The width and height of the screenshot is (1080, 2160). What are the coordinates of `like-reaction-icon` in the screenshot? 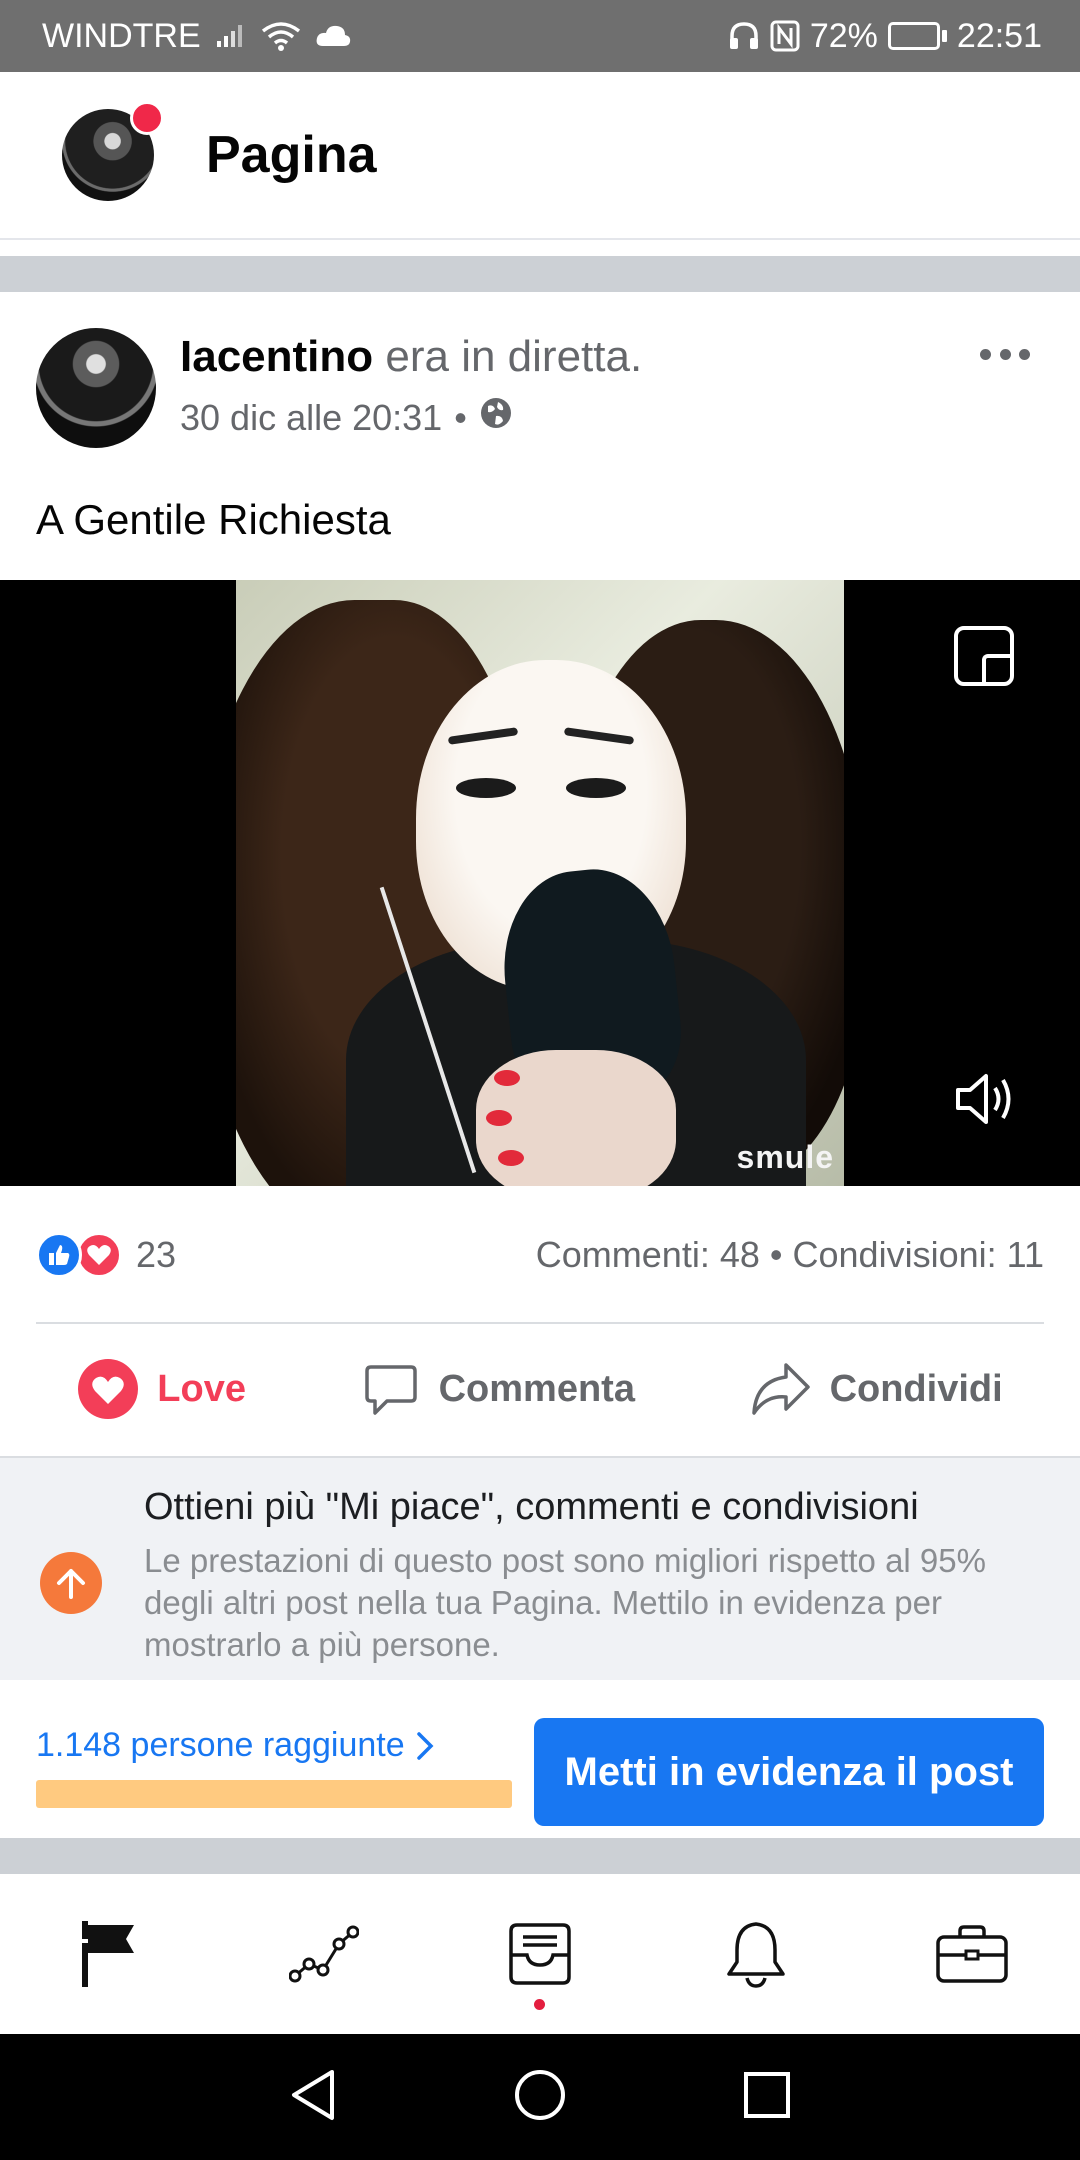 It's located at (59, 1255).